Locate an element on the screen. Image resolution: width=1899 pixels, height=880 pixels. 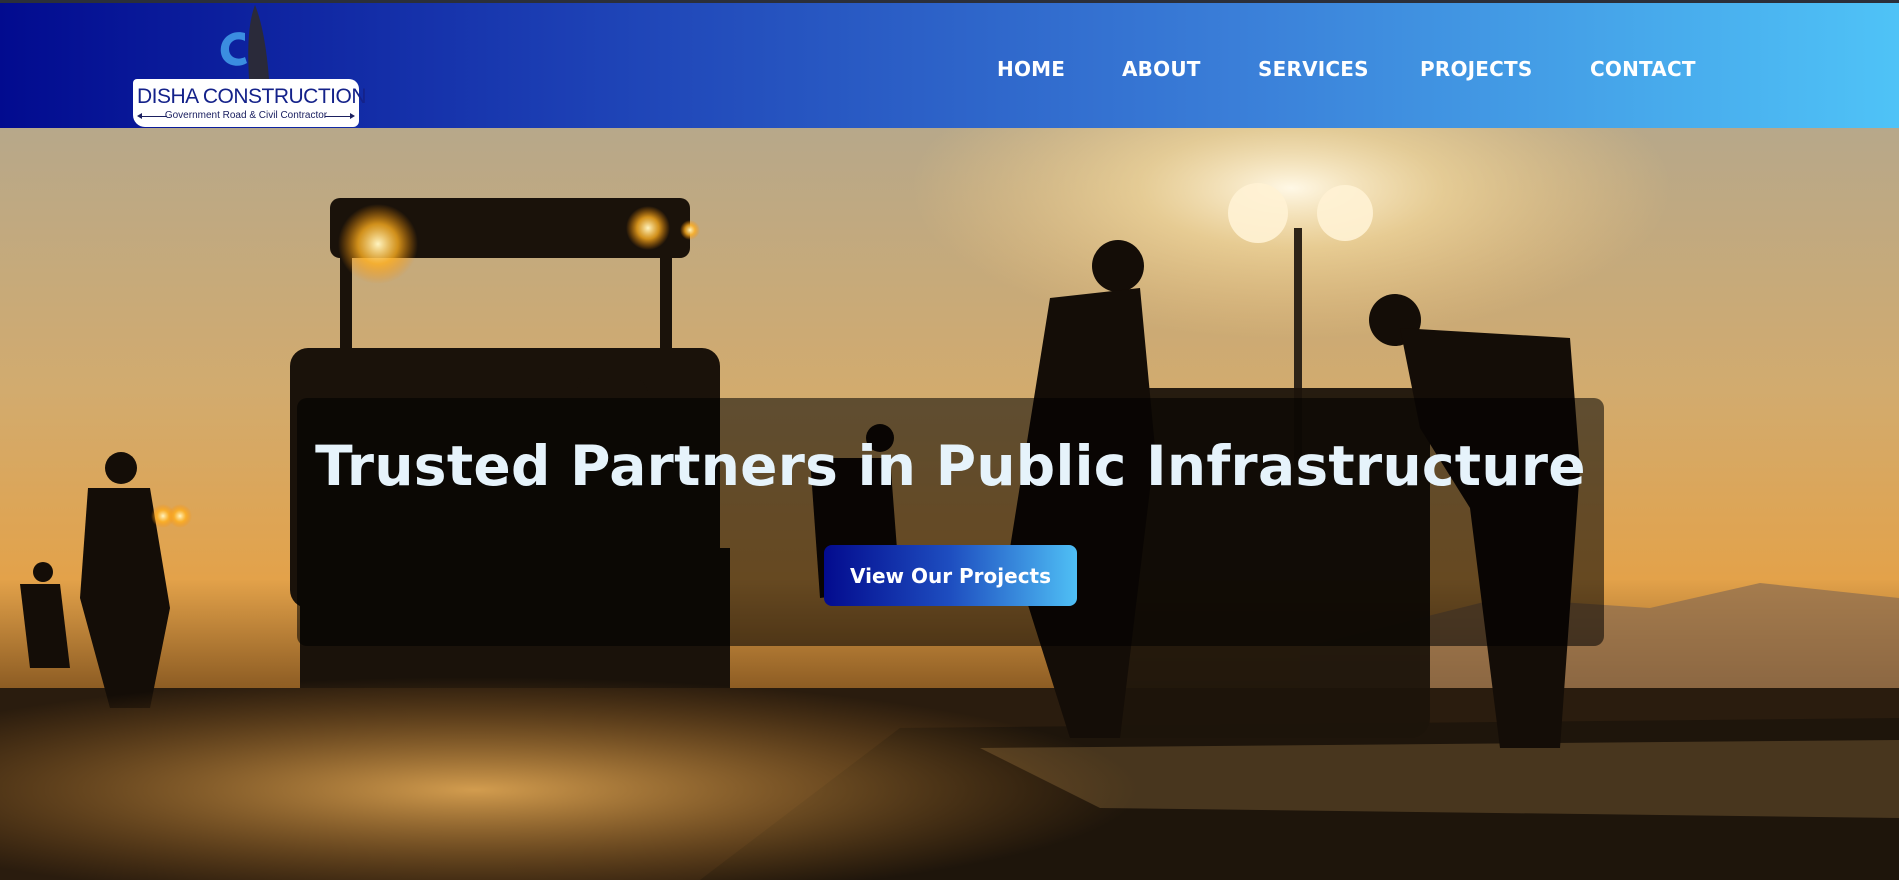
arrow-right-icon is located at coordinates (340, 116).